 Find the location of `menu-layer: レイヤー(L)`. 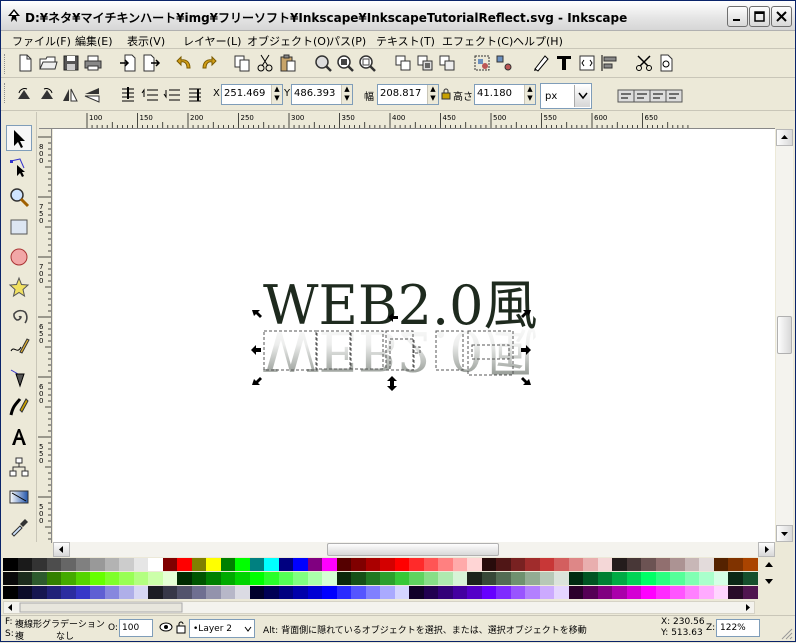

menu-layer: レイヤー(L) is located at coordinates (212, 41).